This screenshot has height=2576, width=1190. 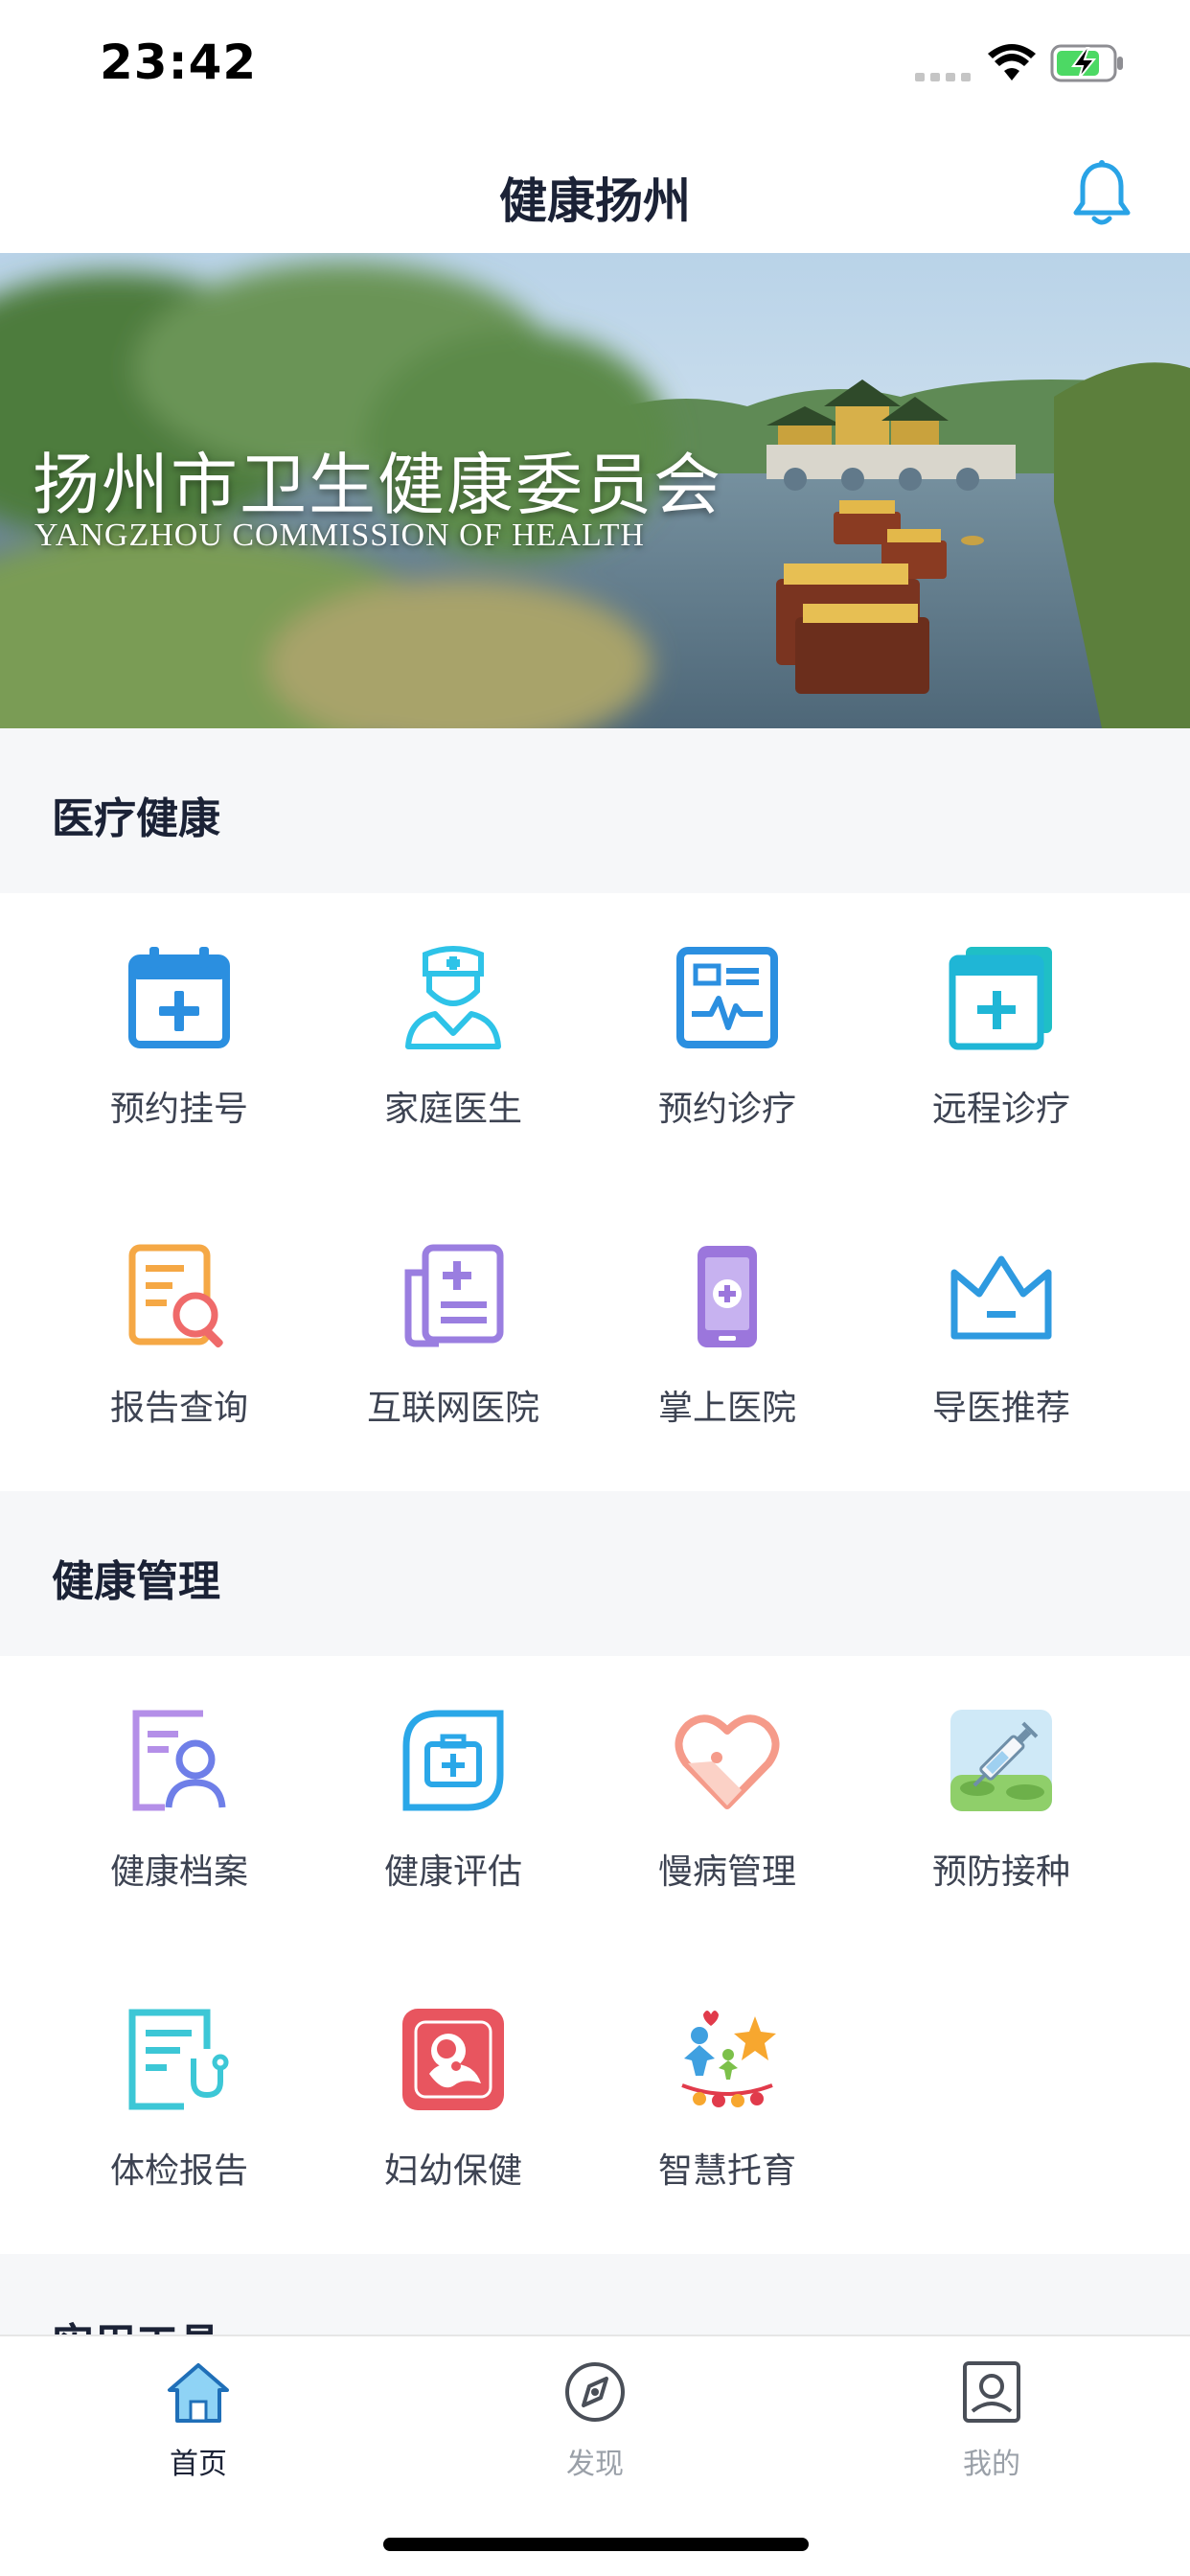 I want to click on page-title: 健康扬州, so click(x=595, y=201).